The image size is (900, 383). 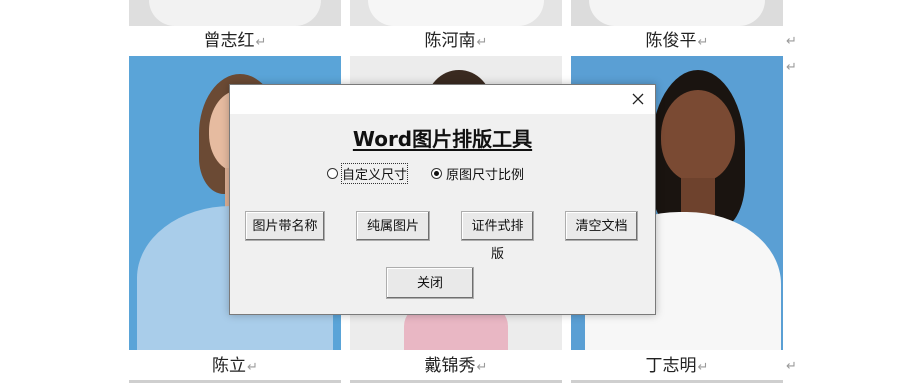 What do you see at coordinates (235, 41) in the screenshot?
I see `caption-top-1: 曾志红↵` at bounding box center [235, 41].